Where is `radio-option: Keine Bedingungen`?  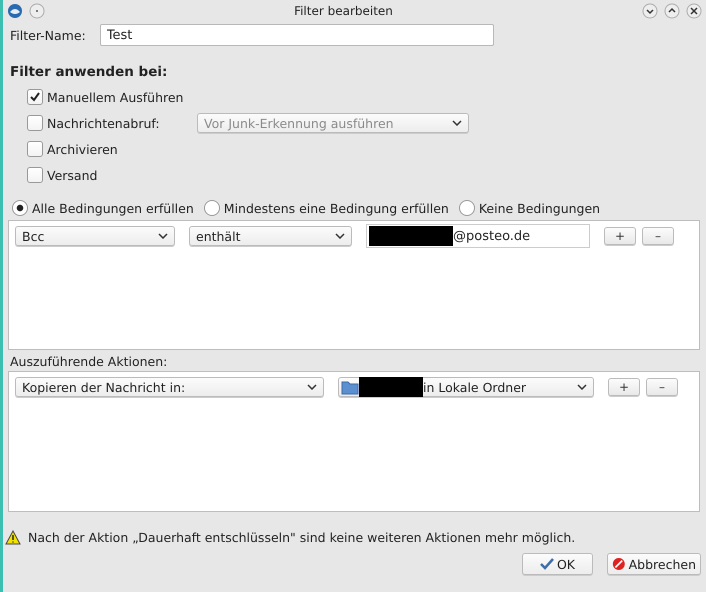
radio-option: Keine Bedingungen is located at coordinates (529, 208).